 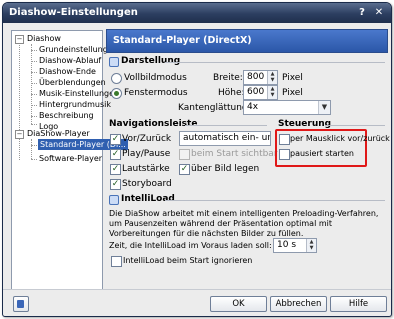 What do you see at coordinates (153, 124) in the screenshot?
I see `section-title-navigationsleiste: Navigationsleiste` at bounding box center [153, 124].